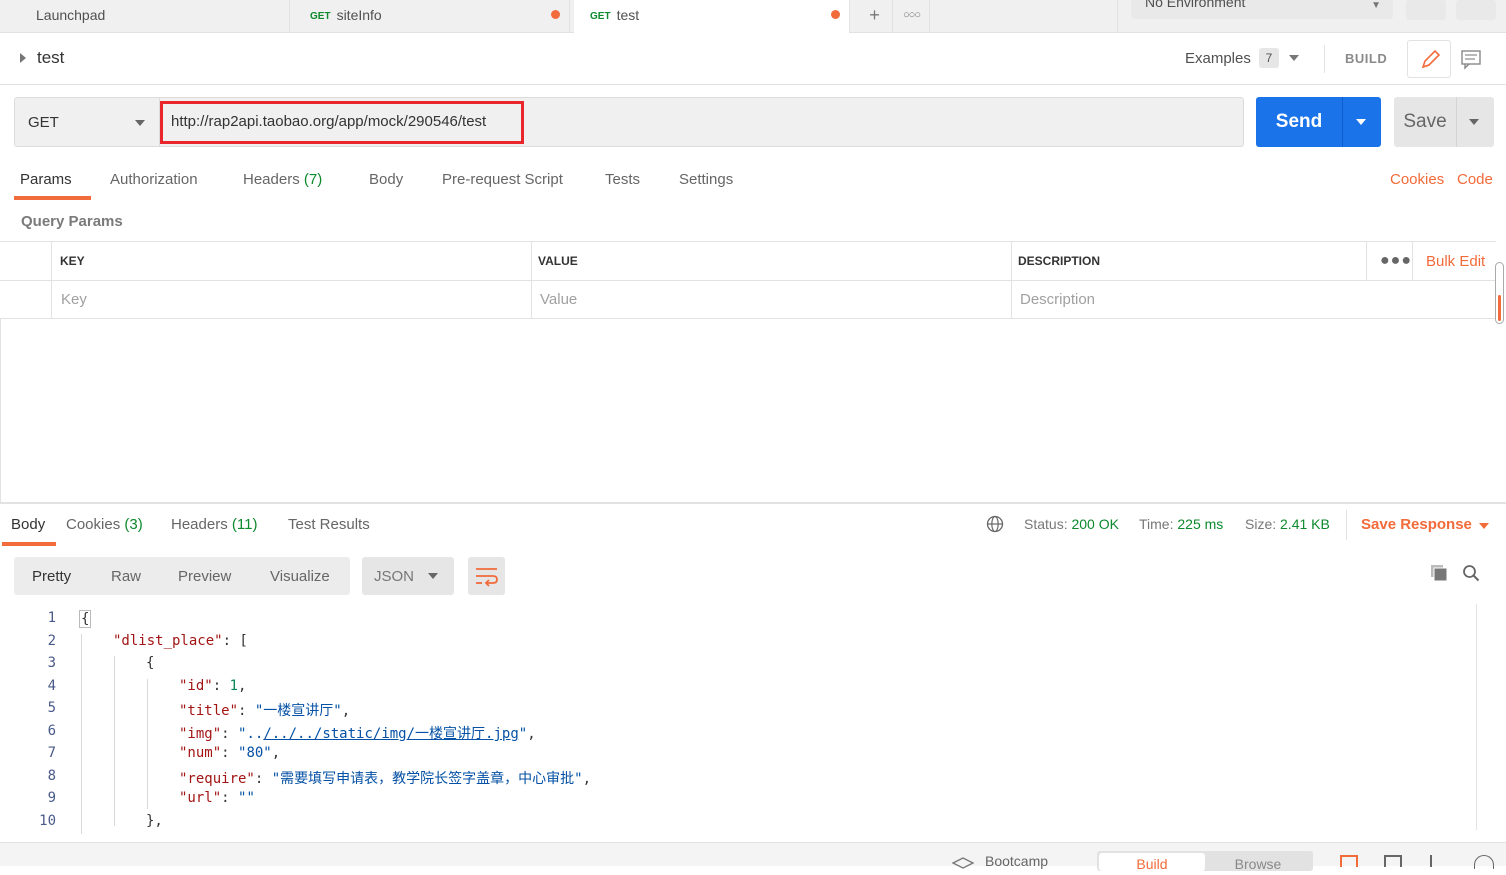  I want to click on browse-toggle: Browse, so click(1258, 862).